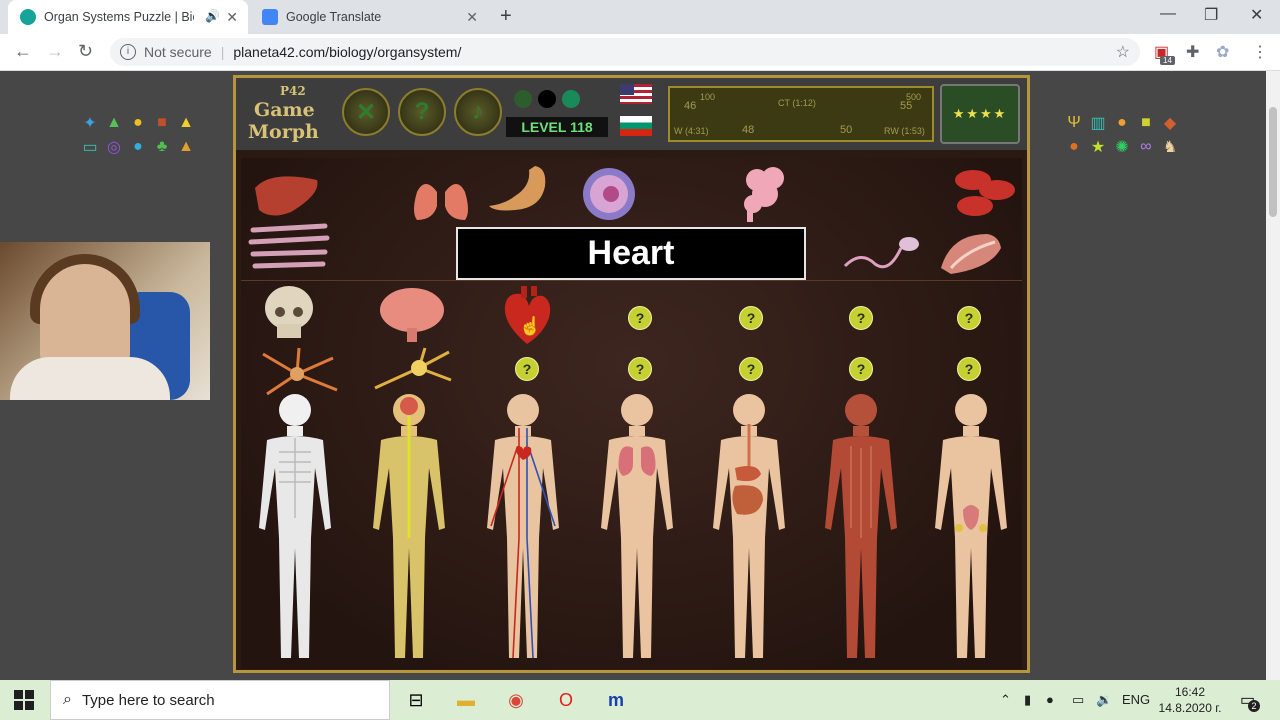 The height and width of the screenshot is (720, 1280). What do you see at coordinates (980, 114) in the screenshot?
I see `achievement-stars-icon: ★★★★` at bounding box center [980, 114].